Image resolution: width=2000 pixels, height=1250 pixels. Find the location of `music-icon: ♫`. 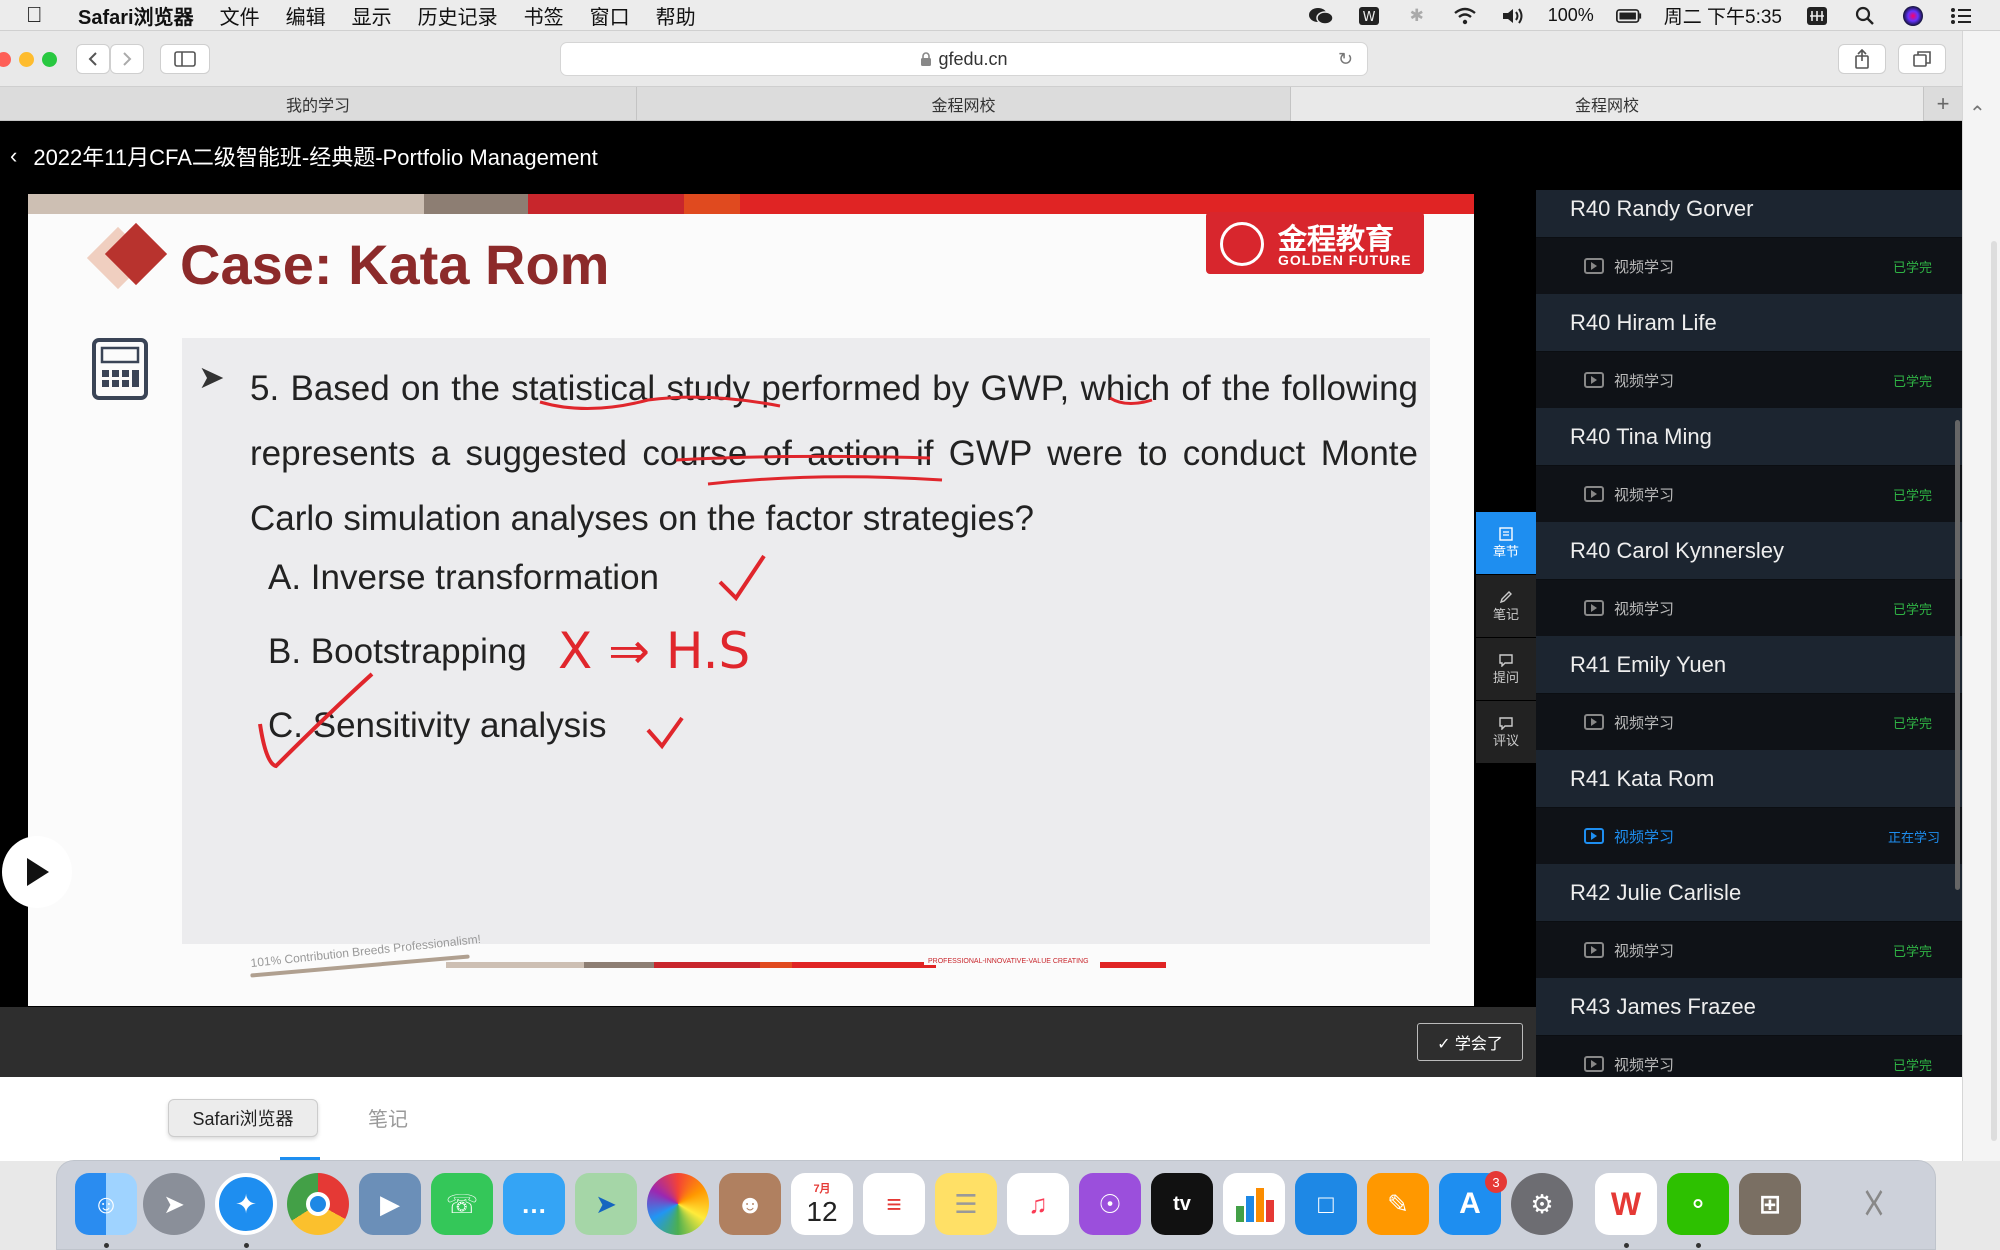

music-icon: ♫ is located at coordinates (1038, 1204).